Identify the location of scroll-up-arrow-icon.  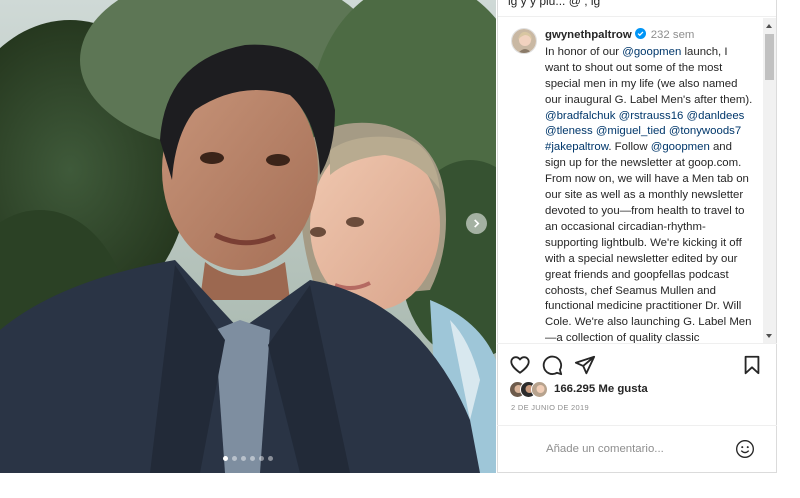
(769, 26).